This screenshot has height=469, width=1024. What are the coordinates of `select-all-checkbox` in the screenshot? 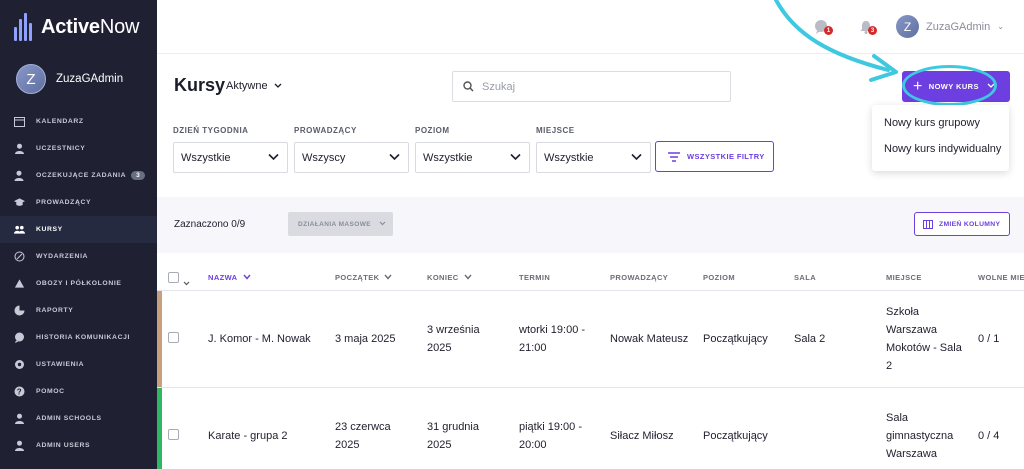 It's located at (173, 277).